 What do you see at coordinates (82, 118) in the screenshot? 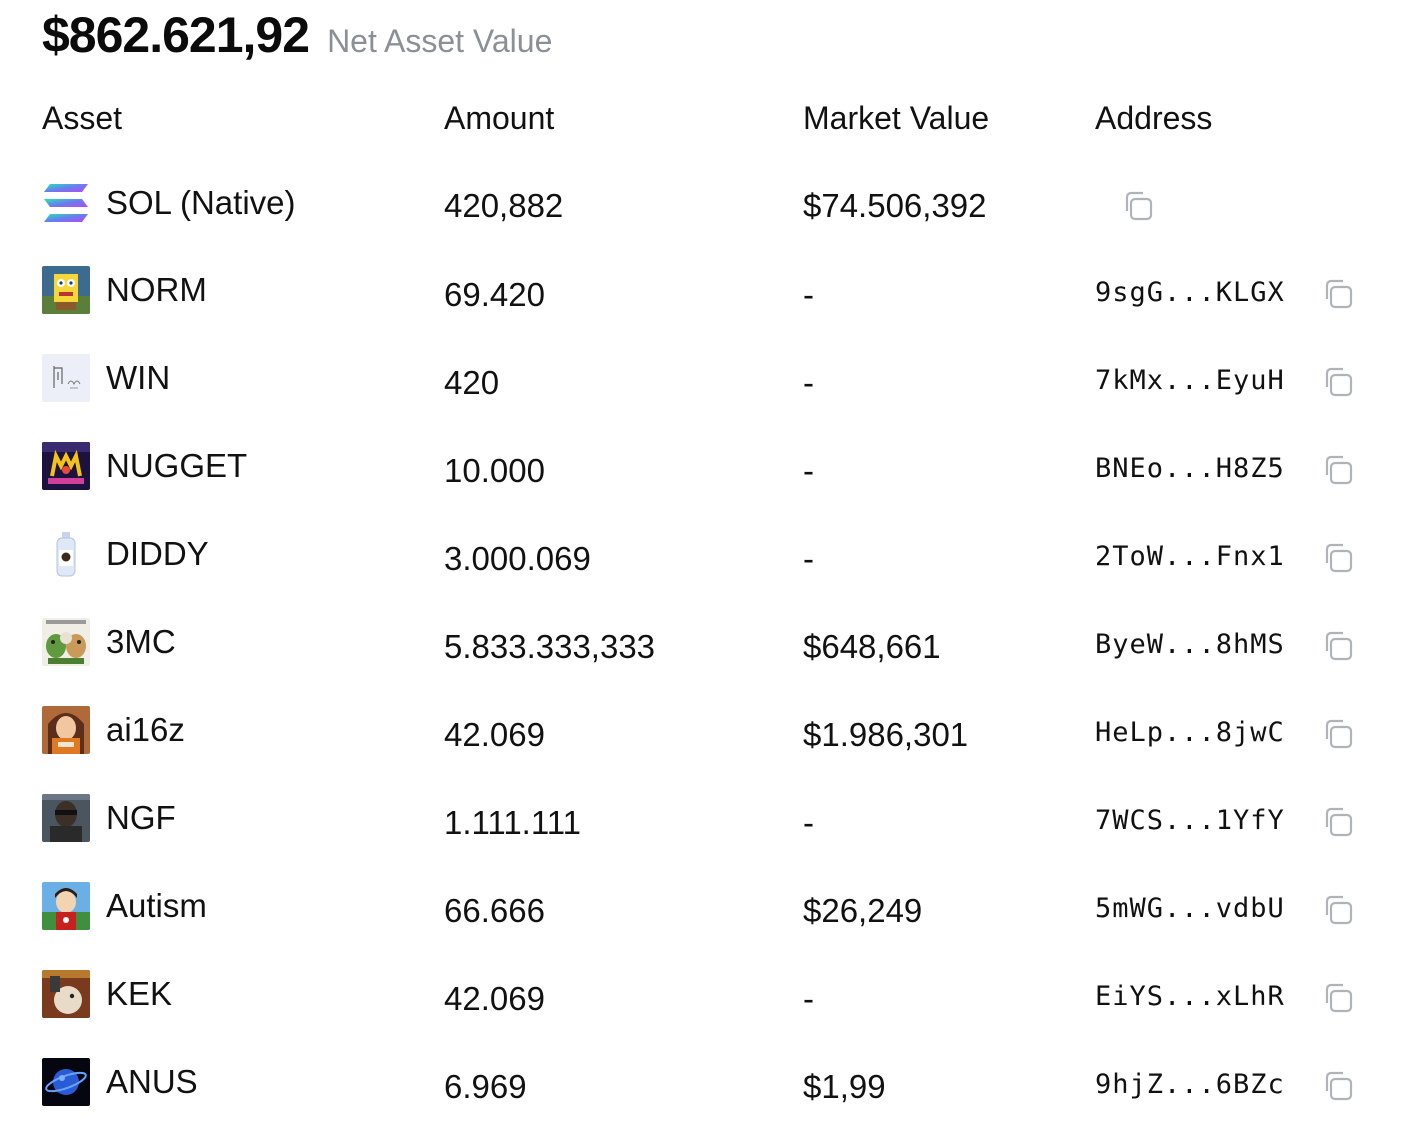
I see `column-header-asset: Asset` at bounding box center [82, 118].